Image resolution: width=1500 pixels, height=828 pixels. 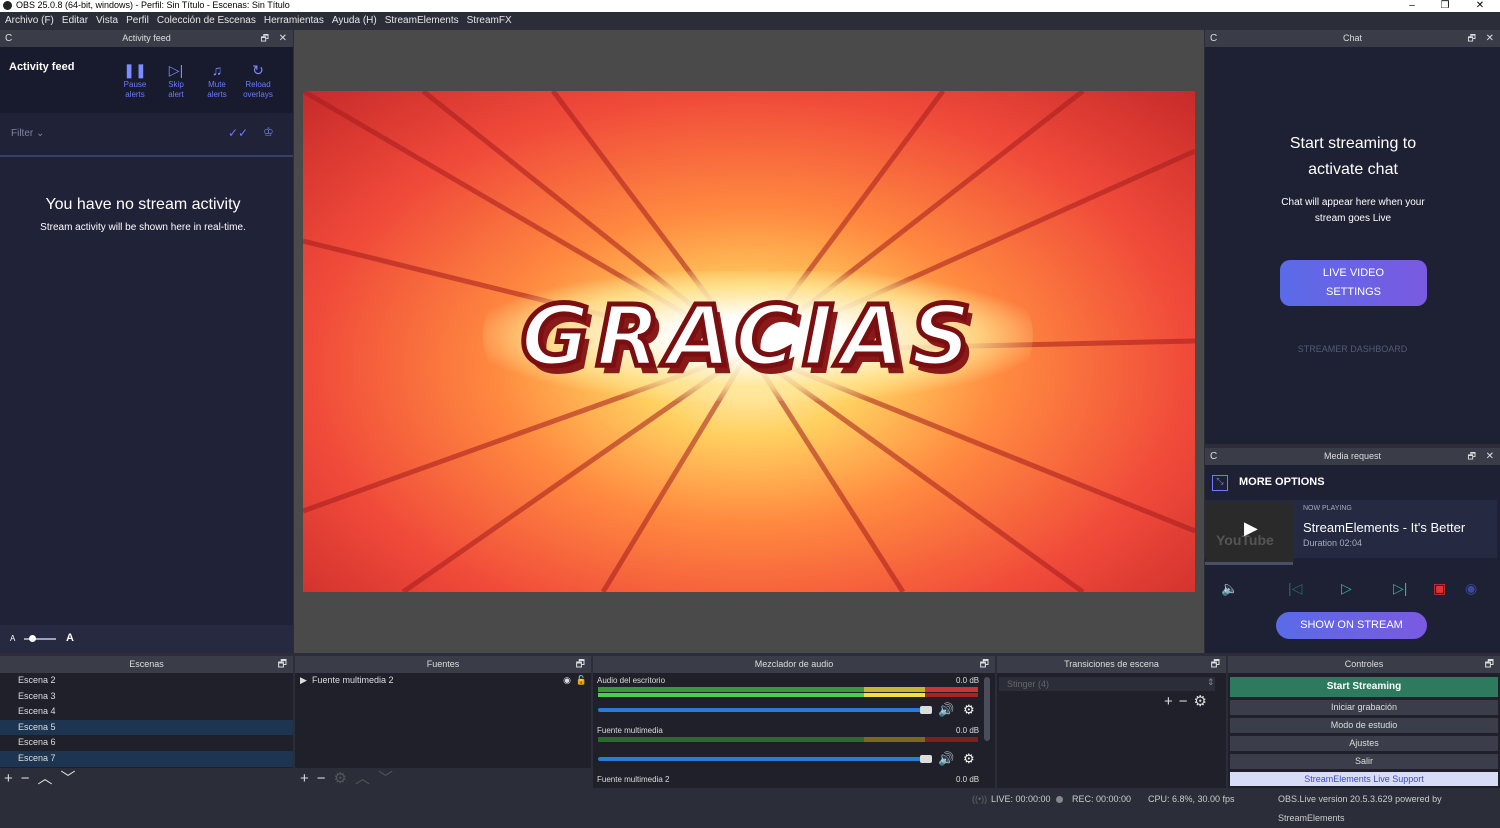 What do you see at coordinates (788, 739) in the screenshot?
I see `volume-meter` at bounding box center [788, 739].